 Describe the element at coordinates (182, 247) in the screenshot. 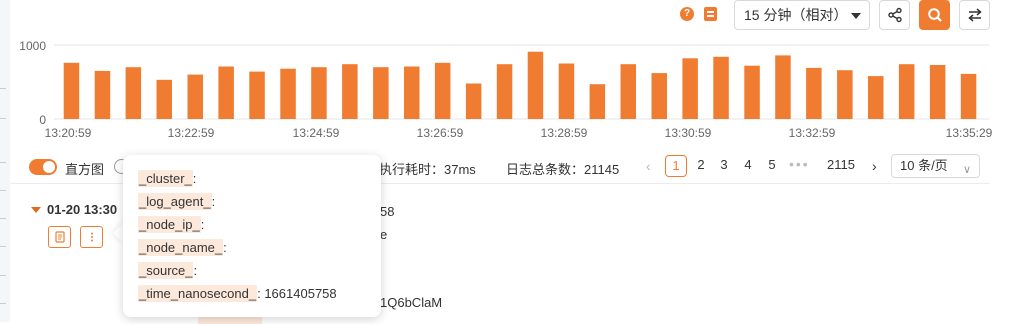

I see `popup-field-node-name: _node_name_:` at that location.